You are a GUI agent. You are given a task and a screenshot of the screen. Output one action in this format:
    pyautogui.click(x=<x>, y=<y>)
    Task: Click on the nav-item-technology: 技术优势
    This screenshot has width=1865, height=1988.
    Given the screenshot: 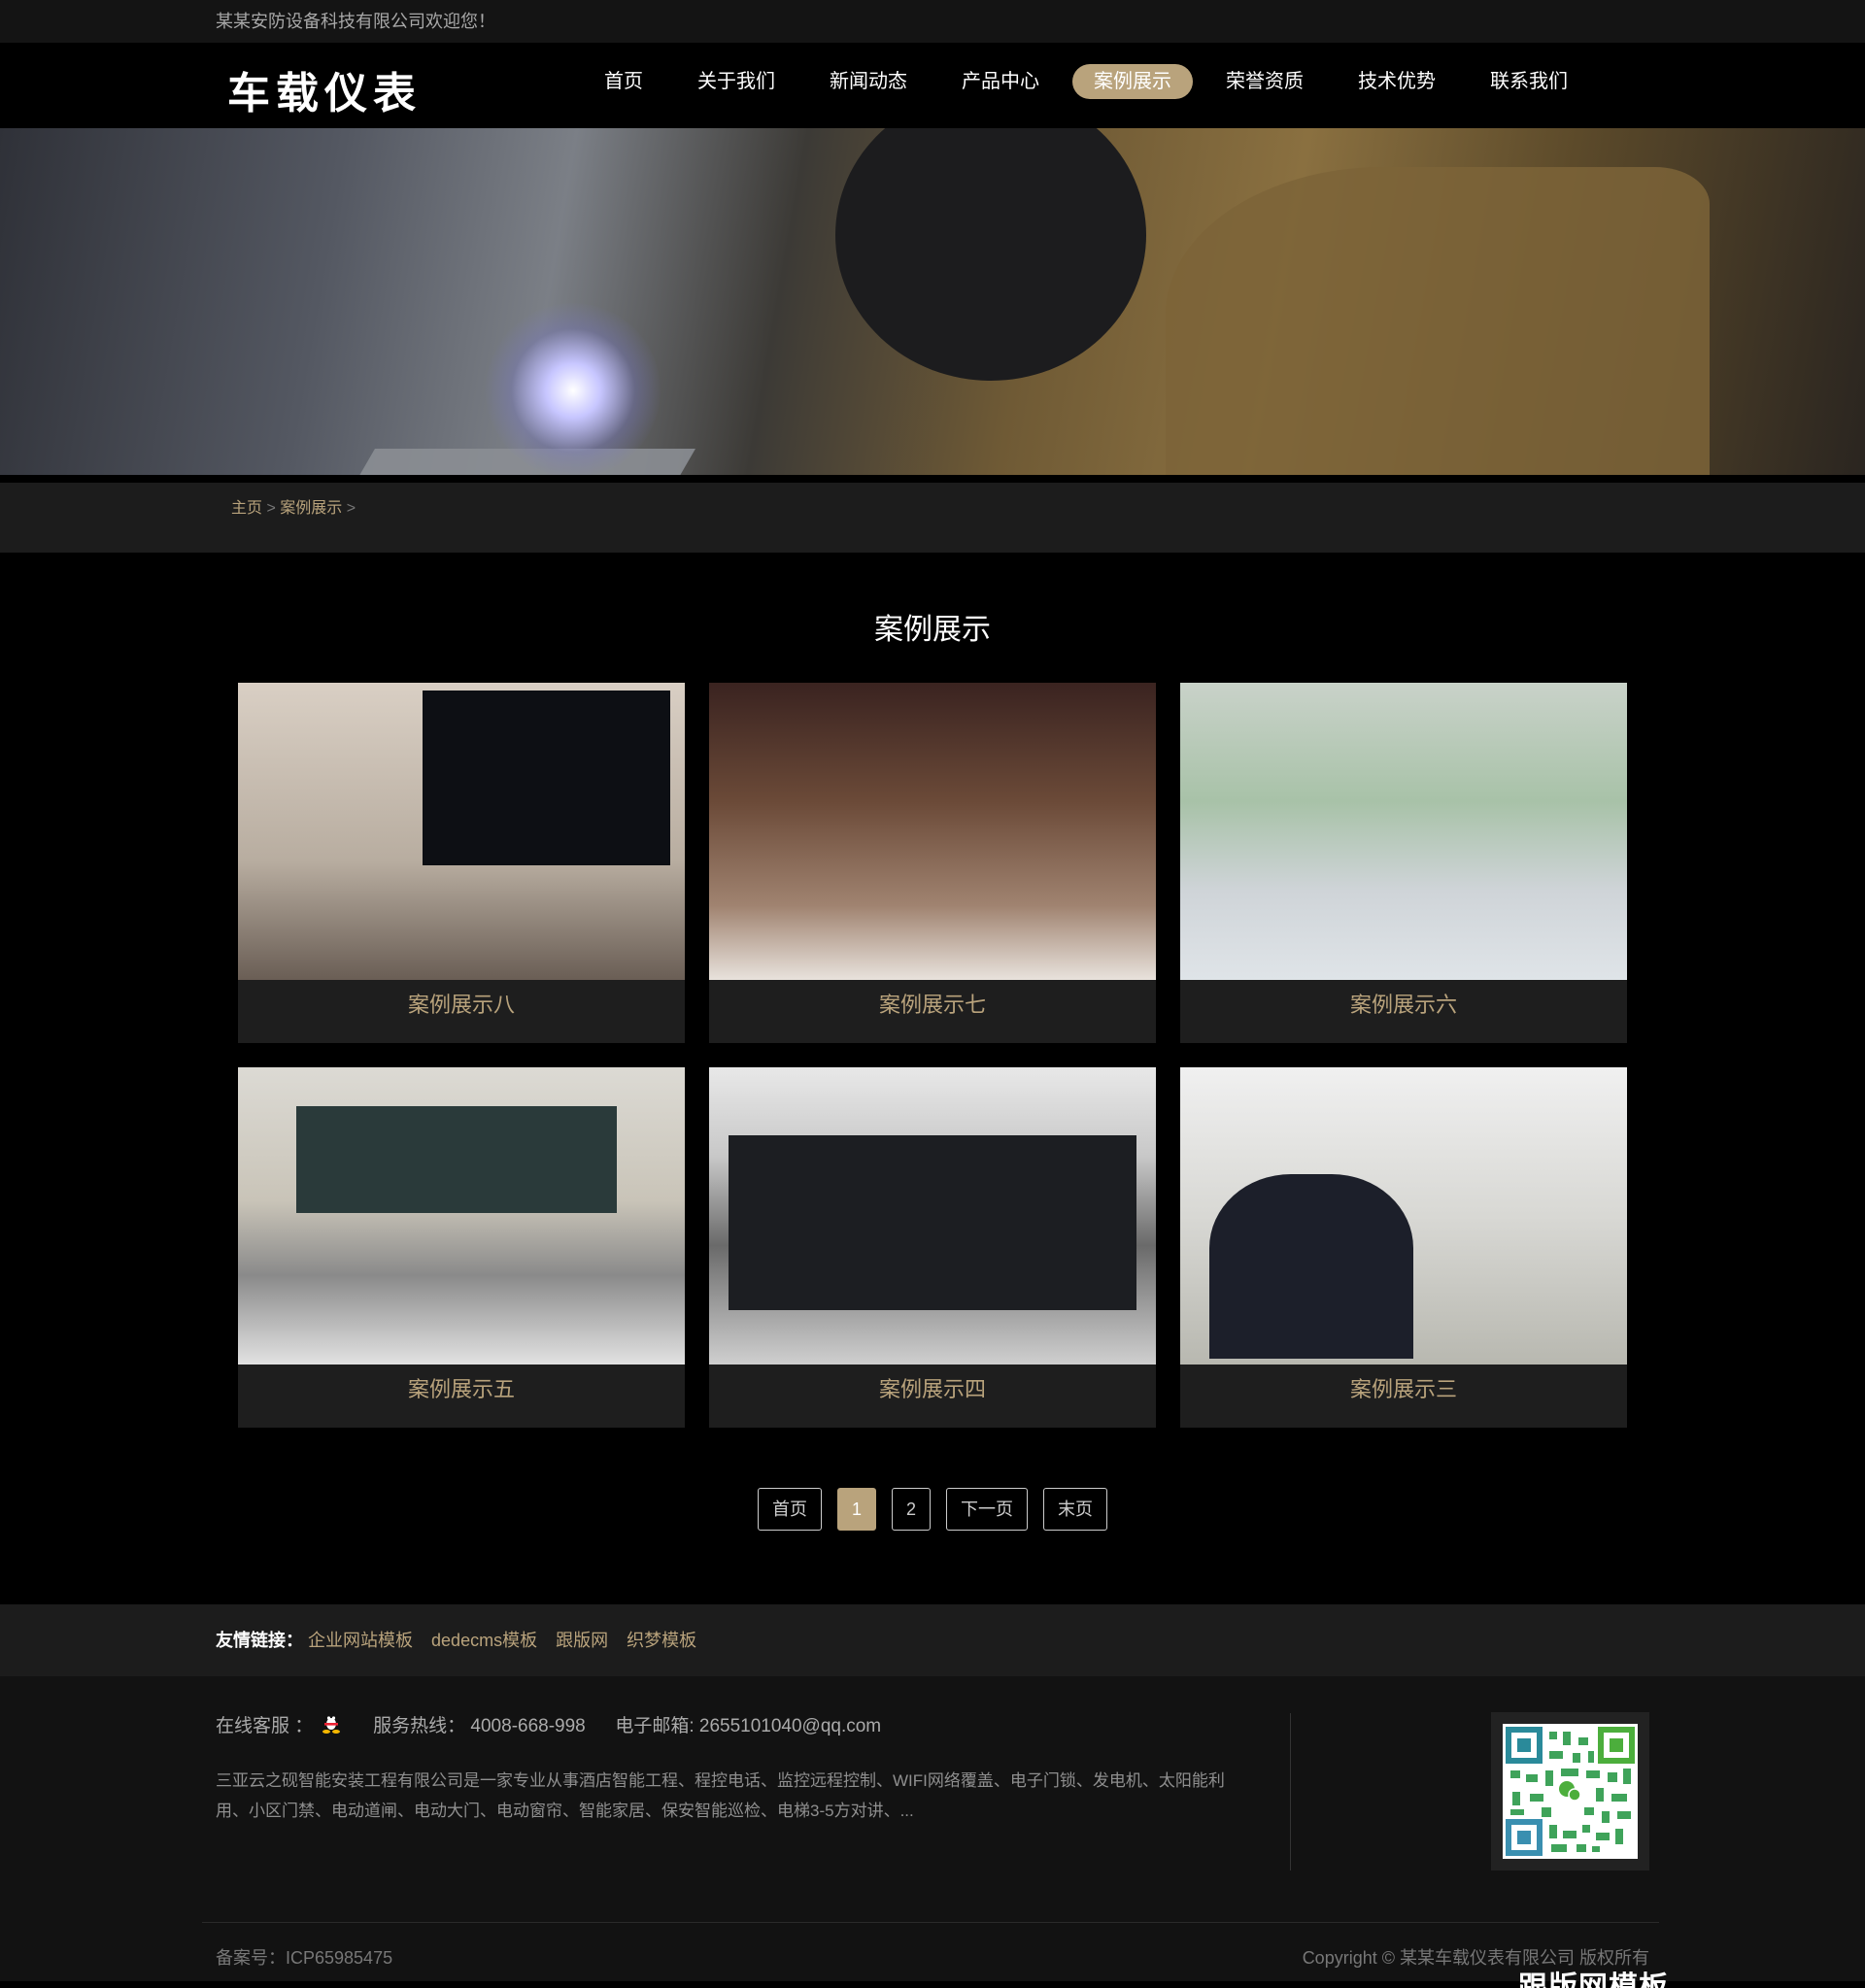 What is the action you would take?
    pyautogui.click(x=1397, y=81)
    